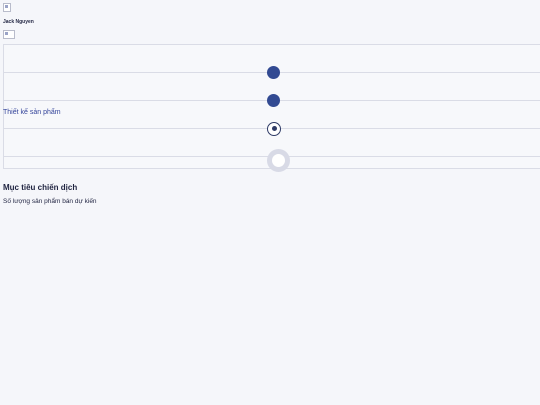  What do you see at coordinates (278, 160) in the screenshot?
I see `timeline-node-pending` at bounding box center [278, 160].